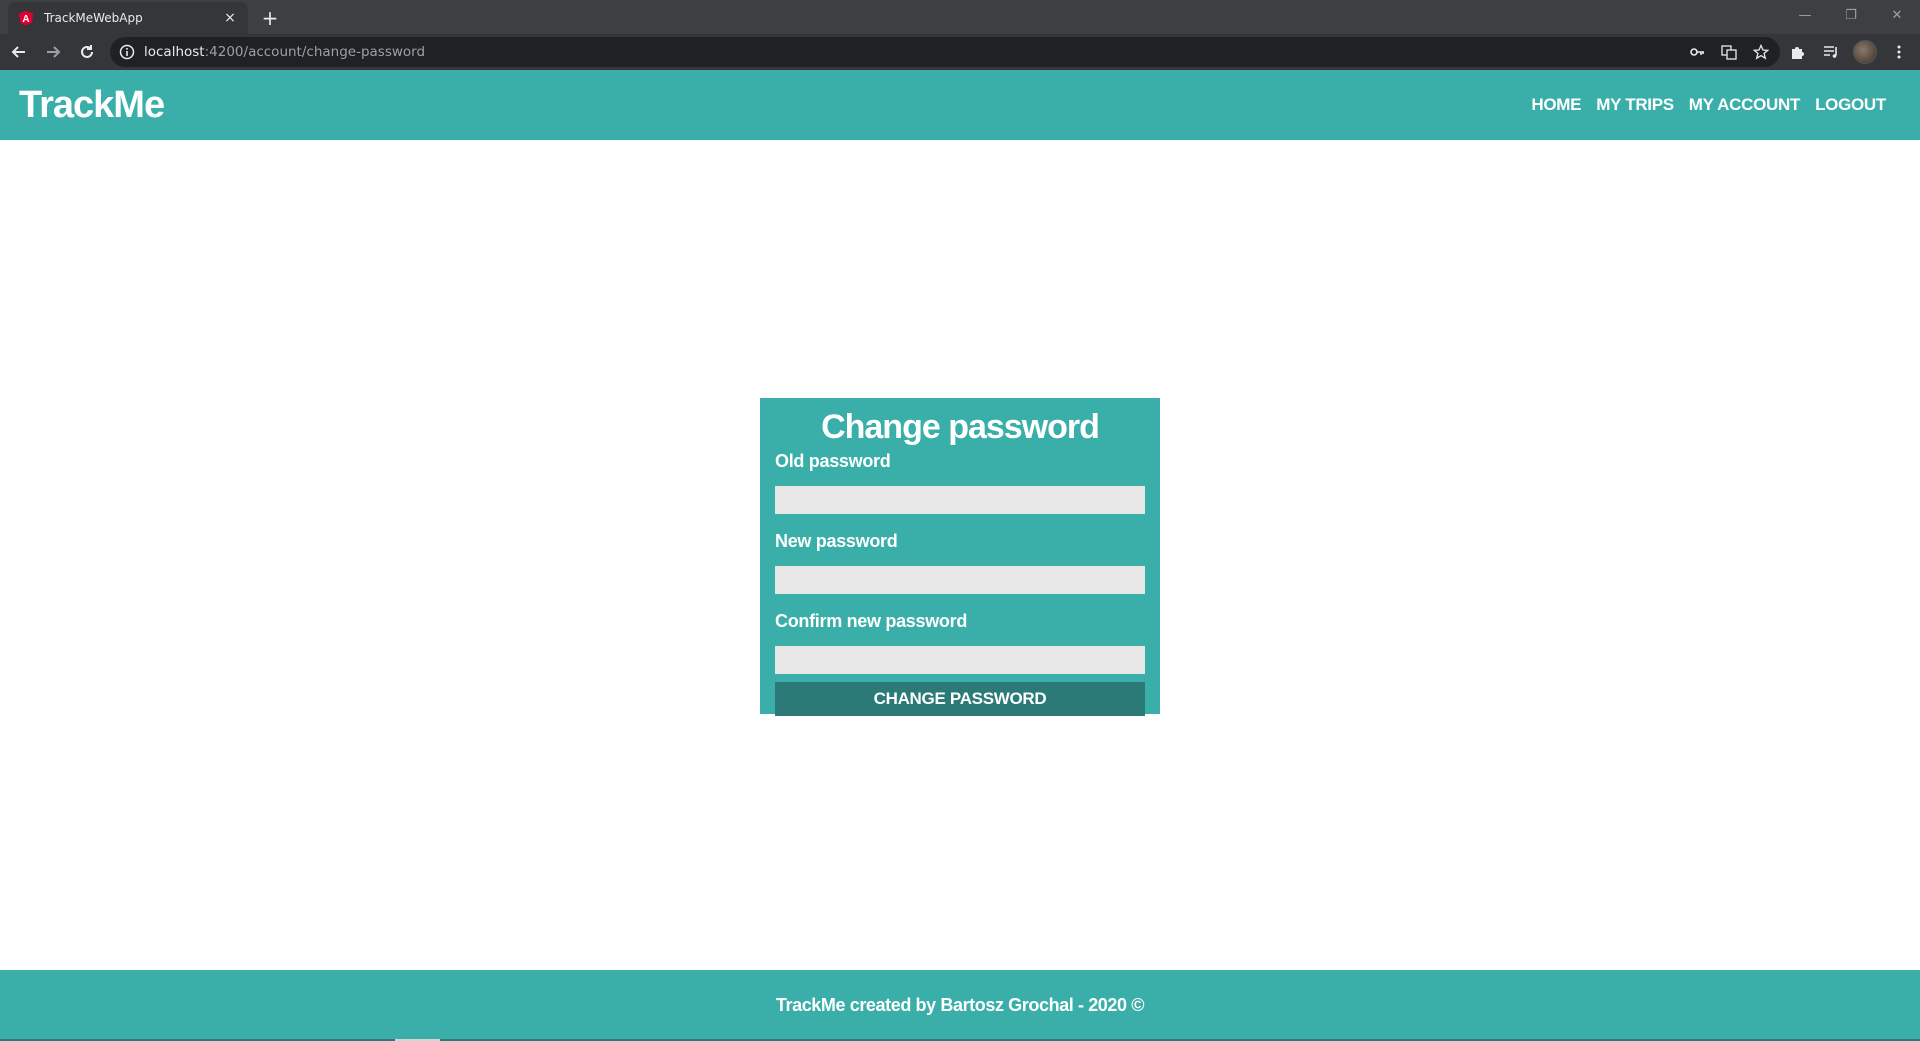 This screenshot has width=1920, height=1041. Describe the element at coordinates (960, 500) in the screenshot. I see `old-password-input` at that location.